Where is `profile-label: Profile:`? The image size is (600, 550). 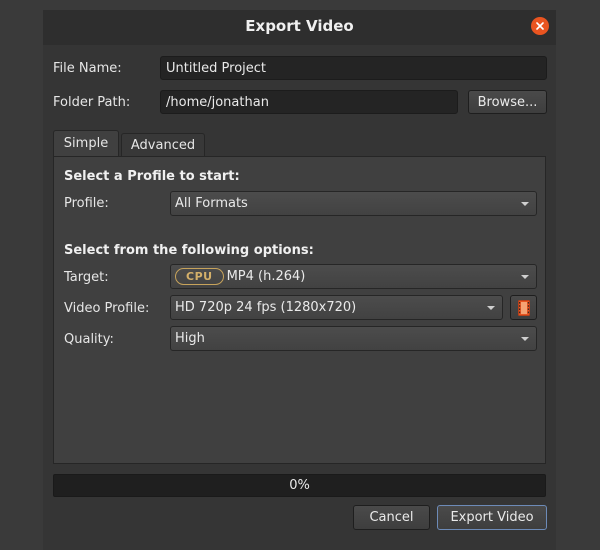
profile-label: Profile: is located at coordinates (86, 203).